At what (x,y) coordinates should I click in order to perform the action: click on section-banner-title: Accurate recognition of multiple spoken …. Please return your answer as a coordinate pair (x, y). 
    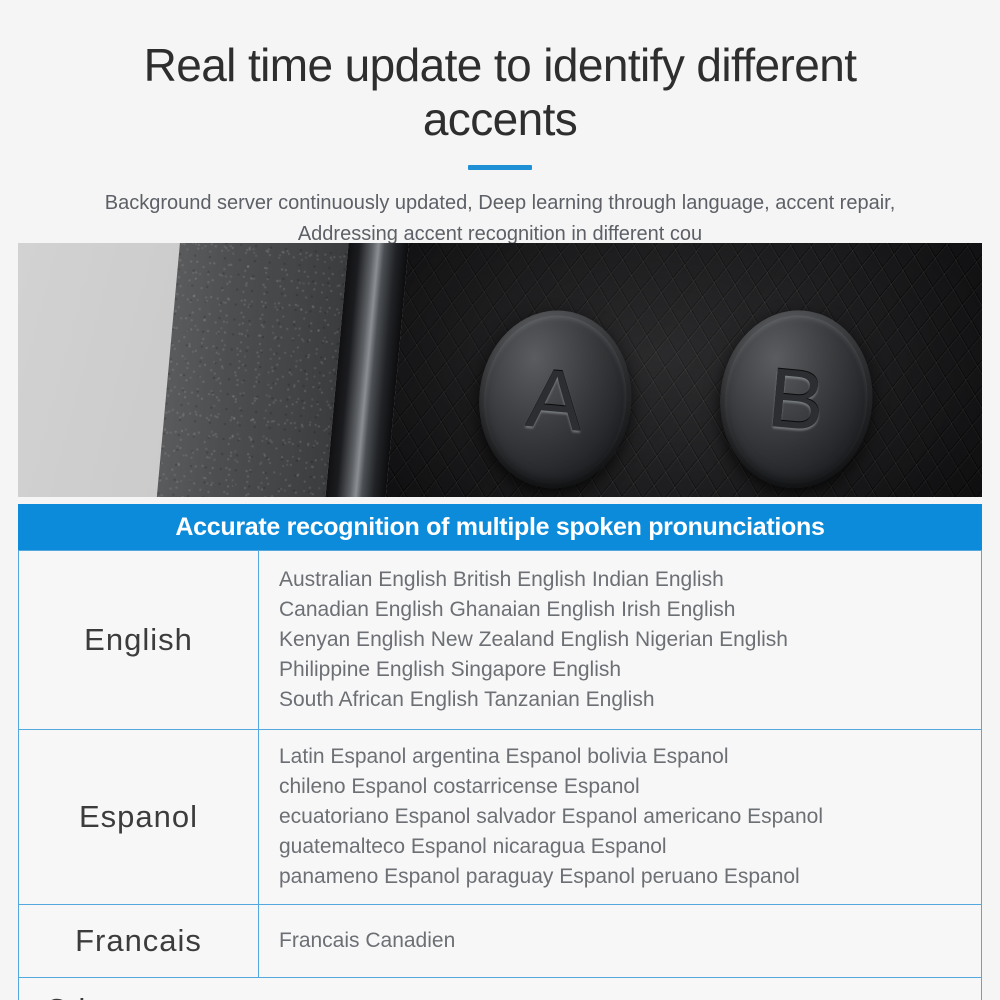
    Looking at the image, I should click on (500, 526).